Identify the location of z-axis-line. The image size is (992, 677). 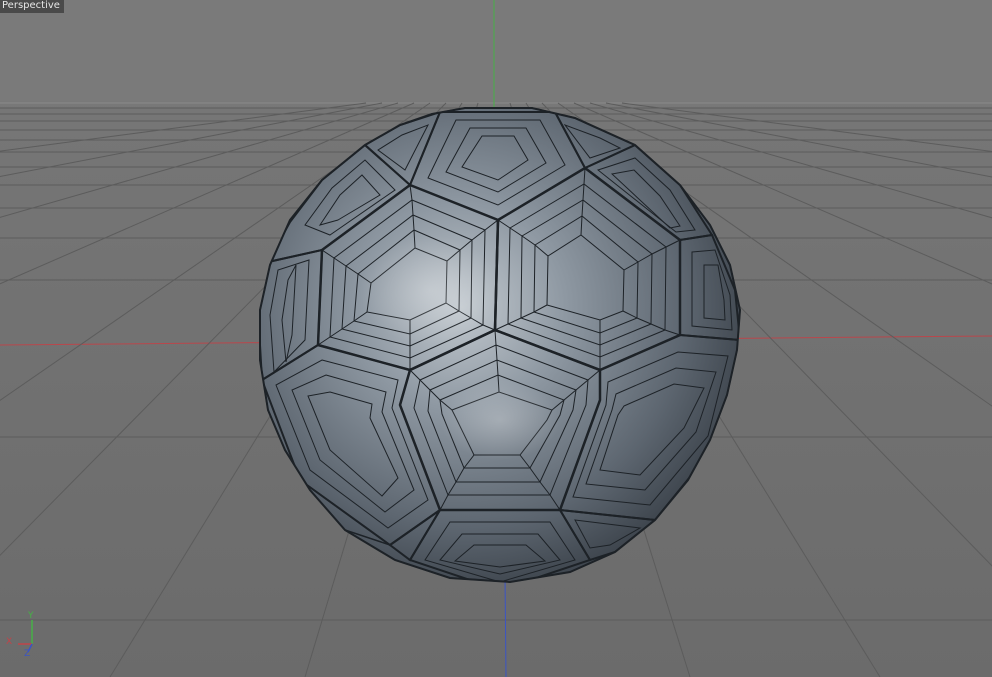
(505, 625).